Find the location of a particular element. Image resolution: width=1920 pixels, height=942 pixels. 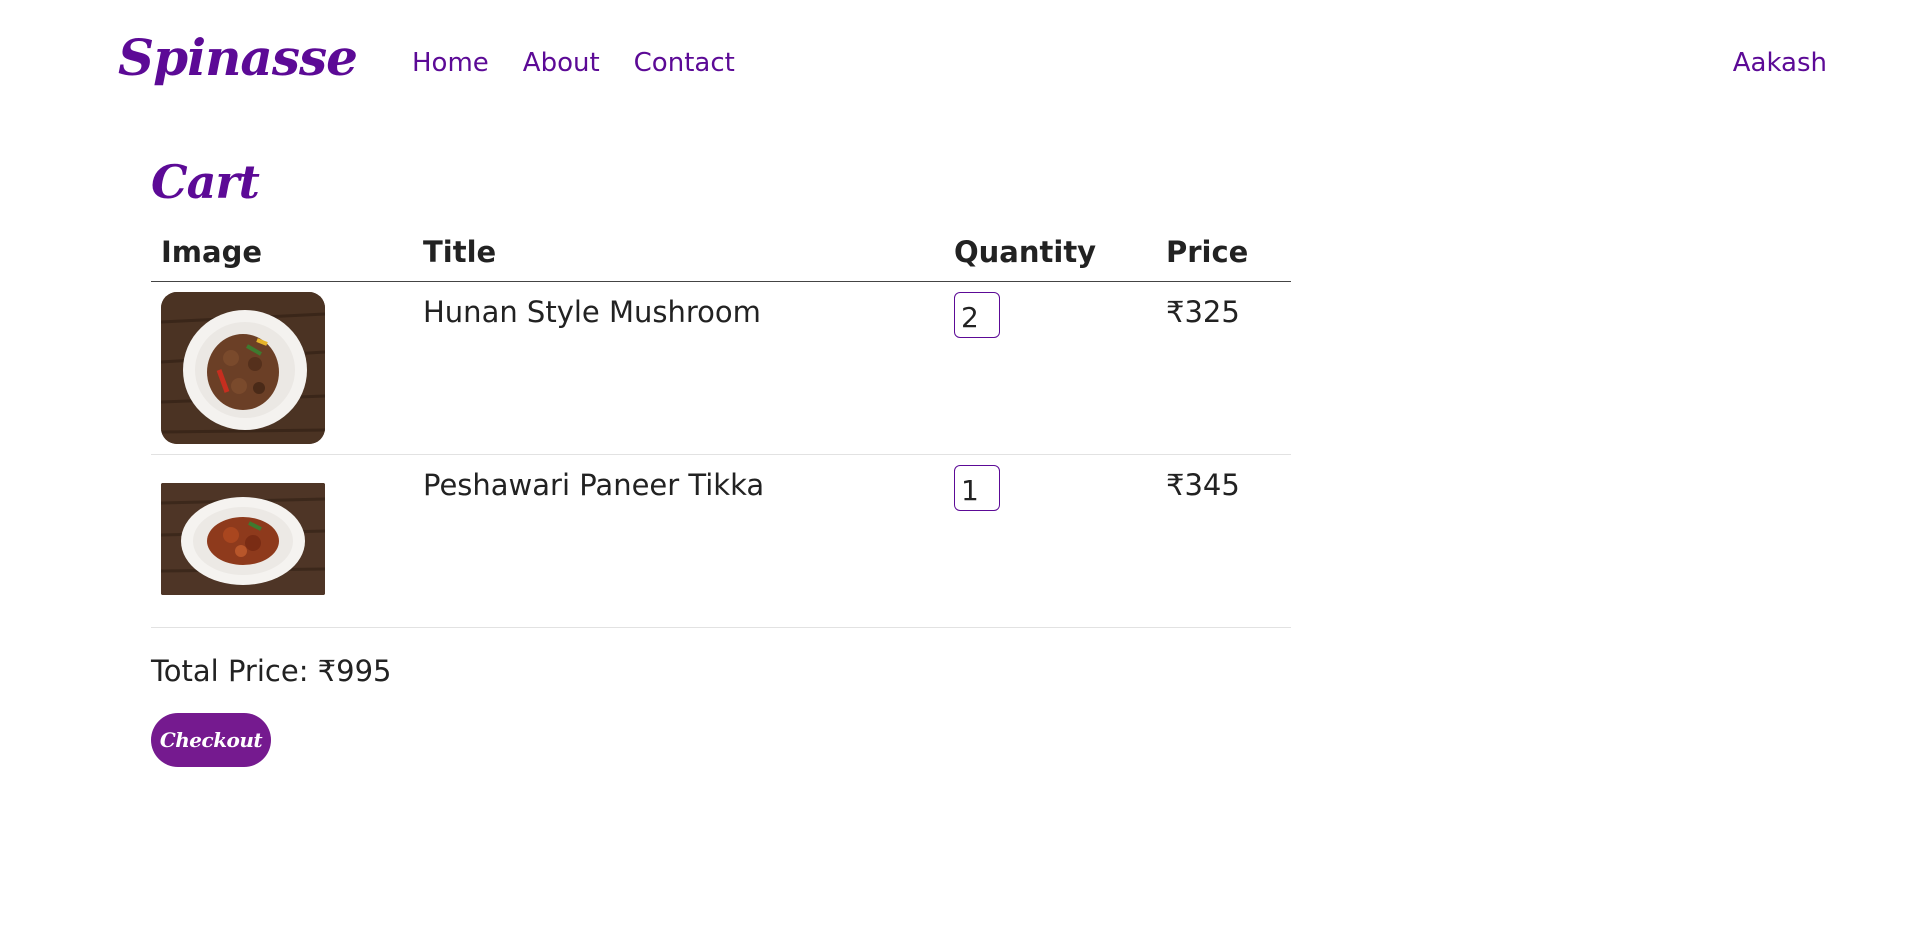

product-price: ₹345 is located at coordinates (1203, 485).